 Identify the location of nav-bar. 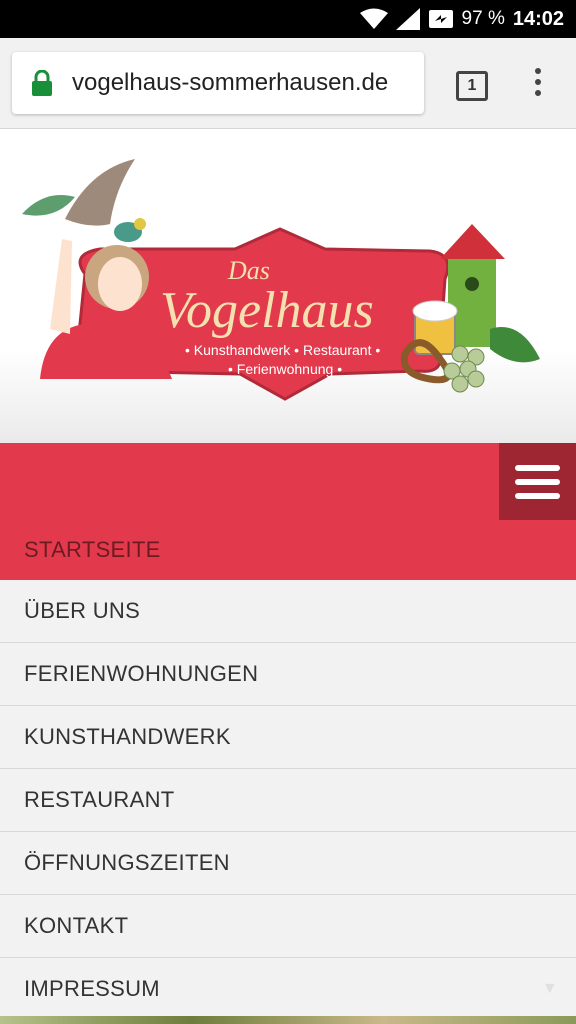
(288, 481).